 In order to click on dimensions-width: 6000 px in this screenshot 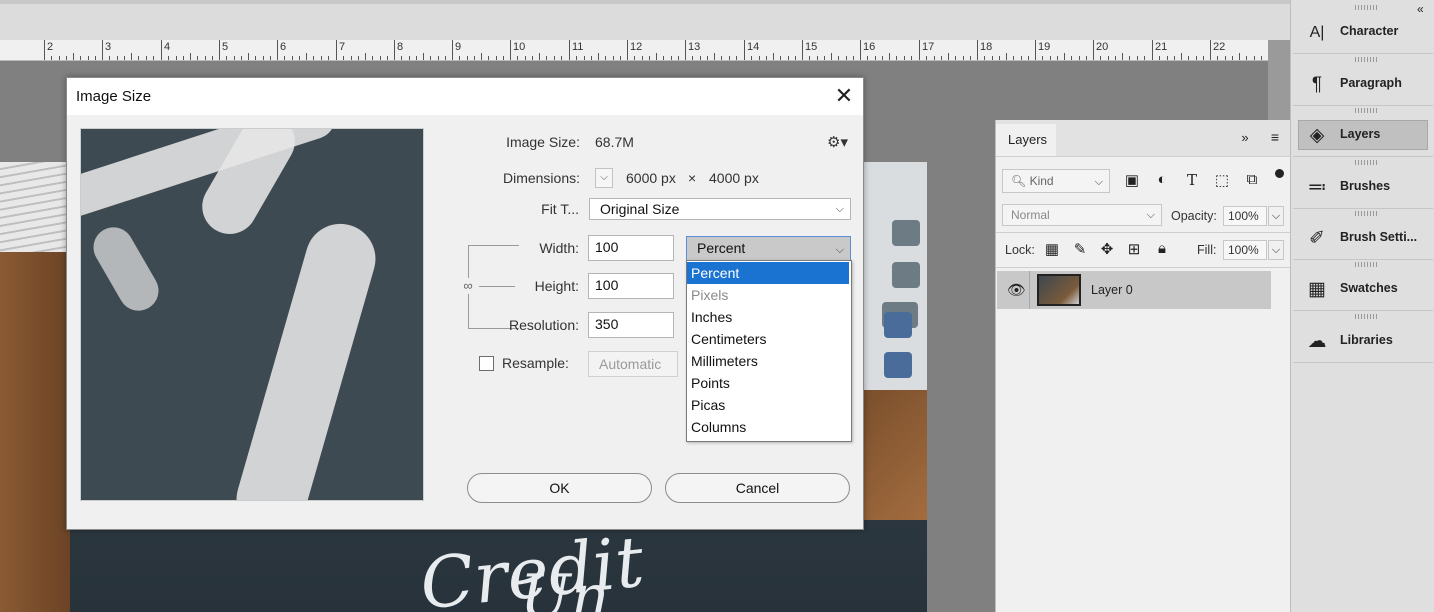, I will do `click(651, 178)`.